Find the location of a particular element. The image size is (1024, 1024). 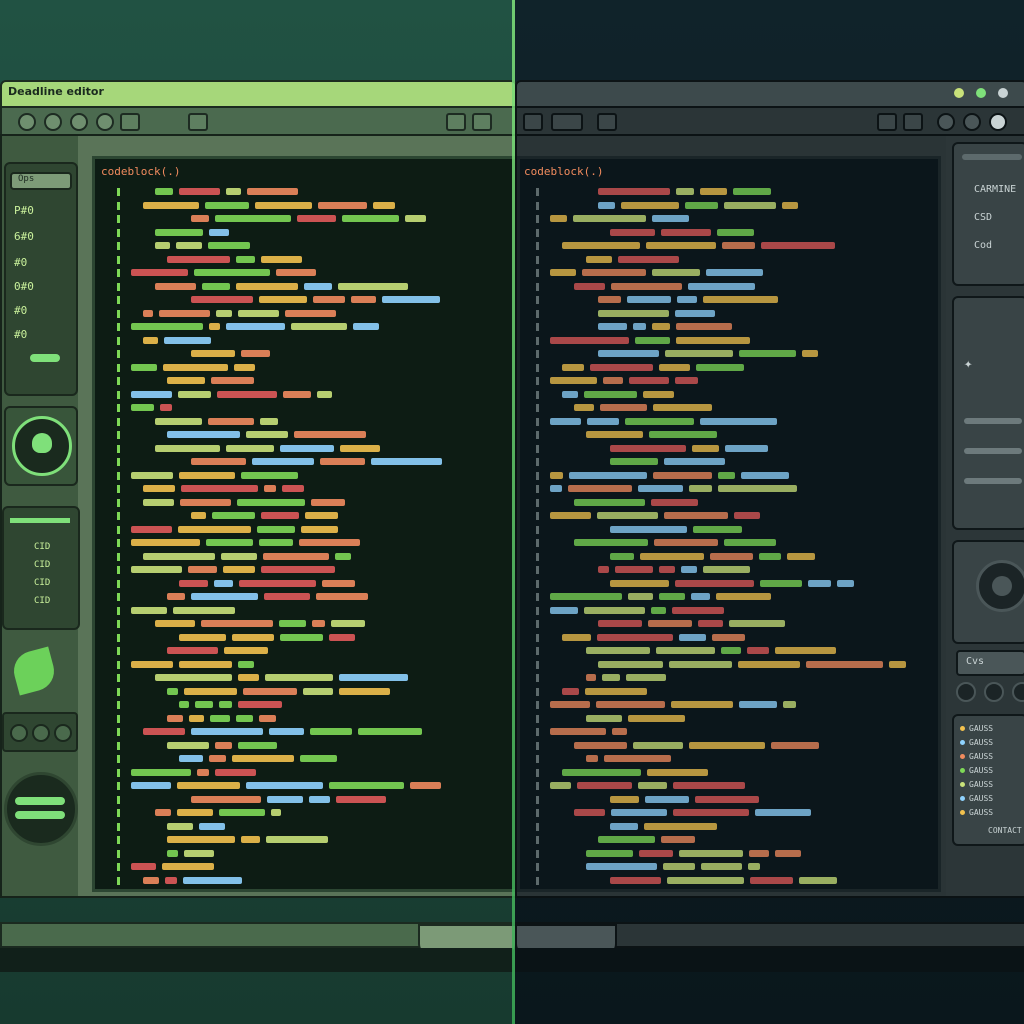

menu-button is located at coordinates (105, 122).